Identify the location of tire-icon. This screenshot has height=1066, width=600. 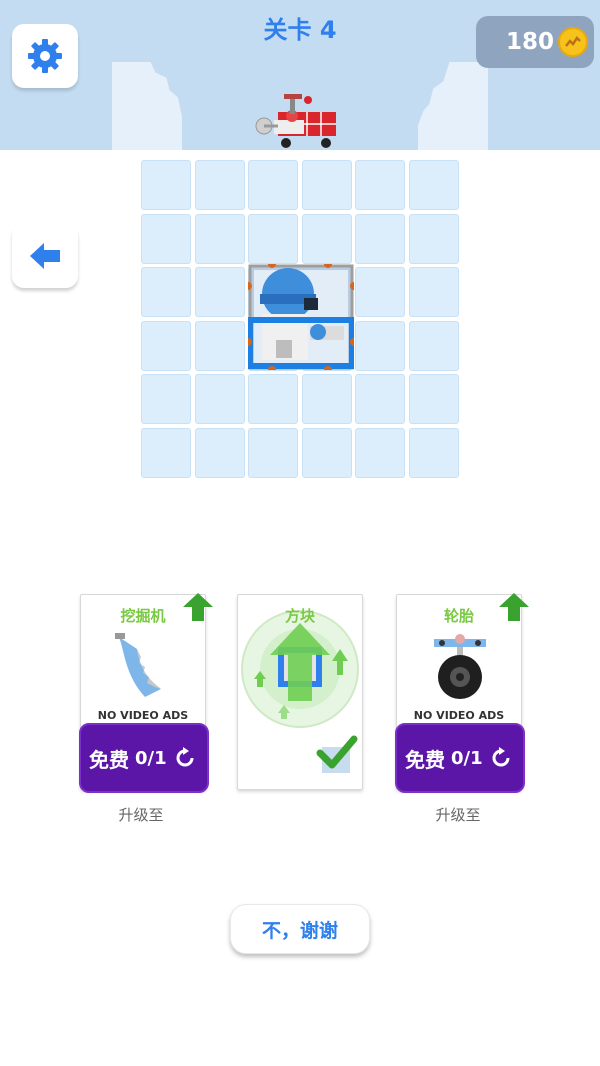
(460, 666).